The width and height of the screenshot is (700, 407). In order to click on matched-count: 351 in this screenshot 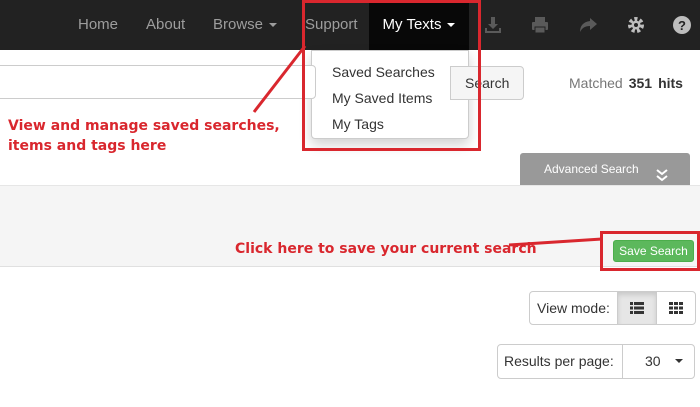, I will do `click(640, 83)`.